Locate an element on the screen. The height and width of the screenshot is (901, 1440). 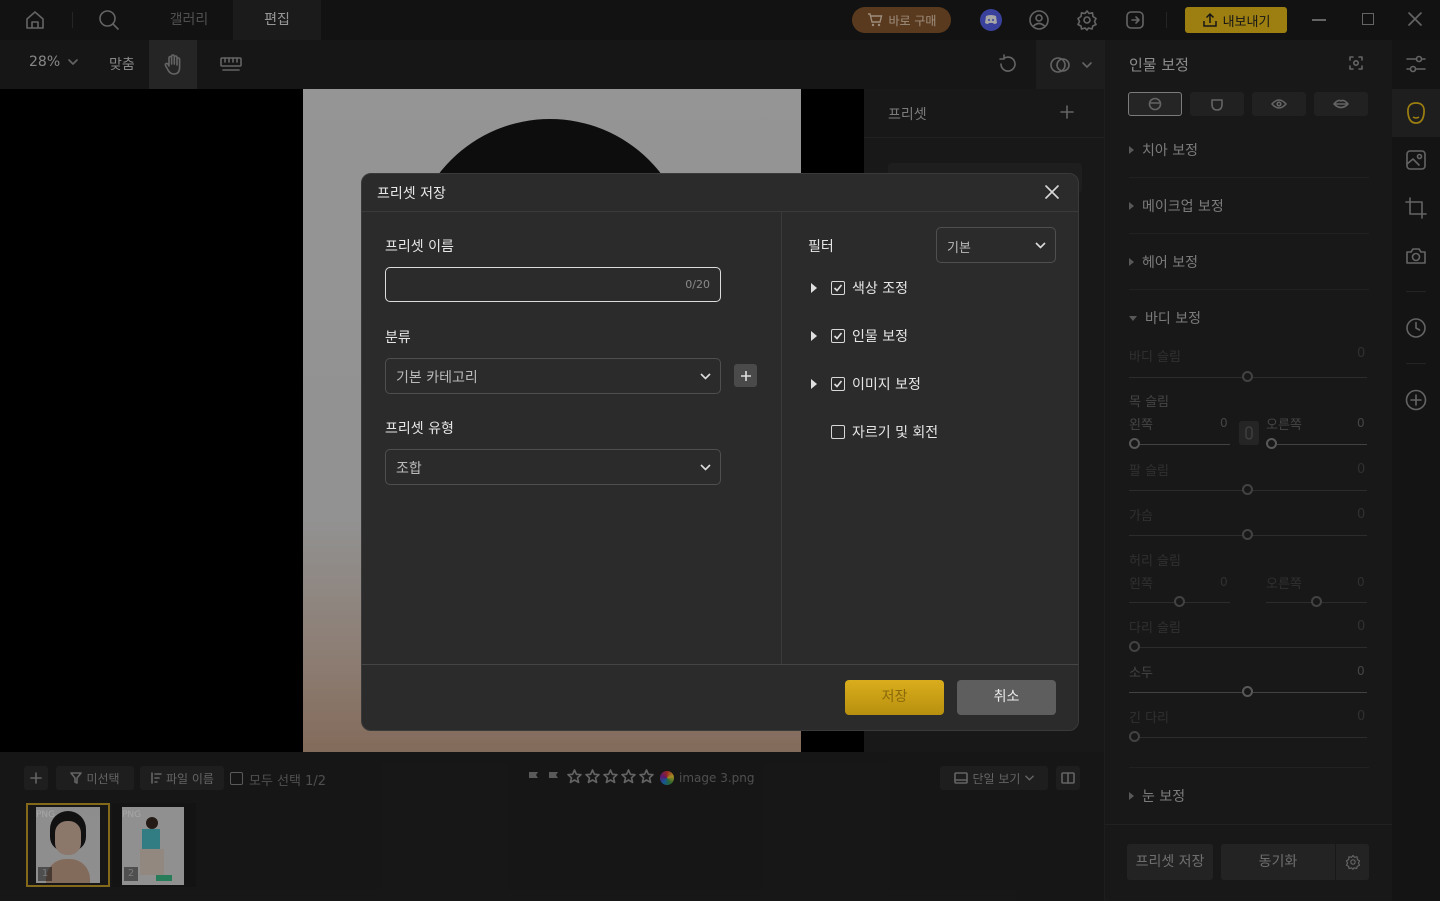
option-portrait-retouch-label: 인물 보정 is located at coordinates (880, 337).